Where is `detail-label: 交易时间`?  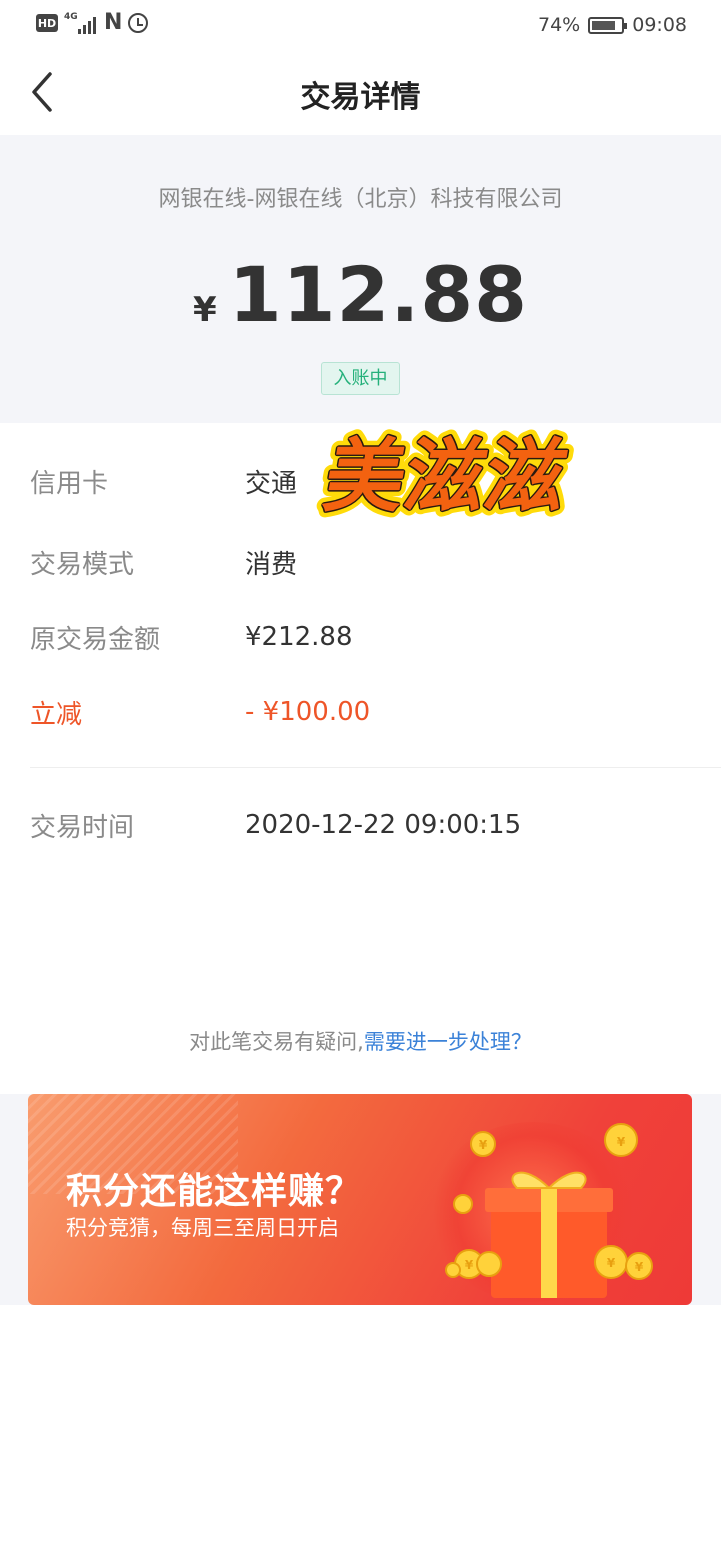 detail-label: 交易时间 is located at coordinates (82, 827).